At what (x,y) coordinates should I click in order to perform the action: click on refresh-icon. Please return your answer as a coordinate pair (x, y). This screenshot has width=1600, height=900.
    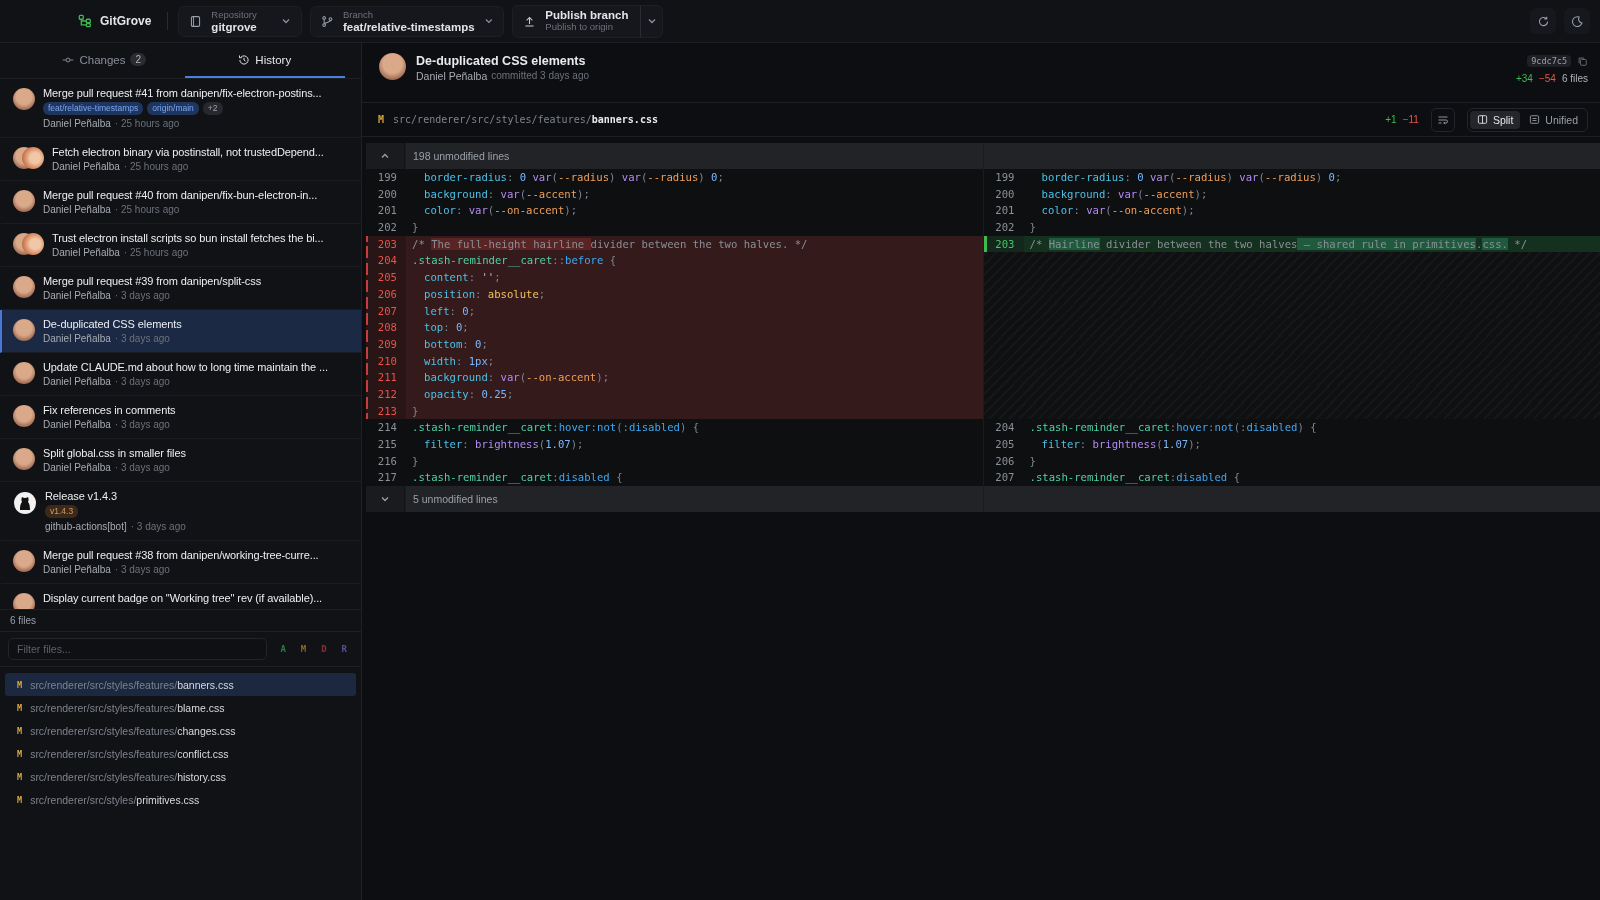
    Looking at the image, I should click on (1543, 21).